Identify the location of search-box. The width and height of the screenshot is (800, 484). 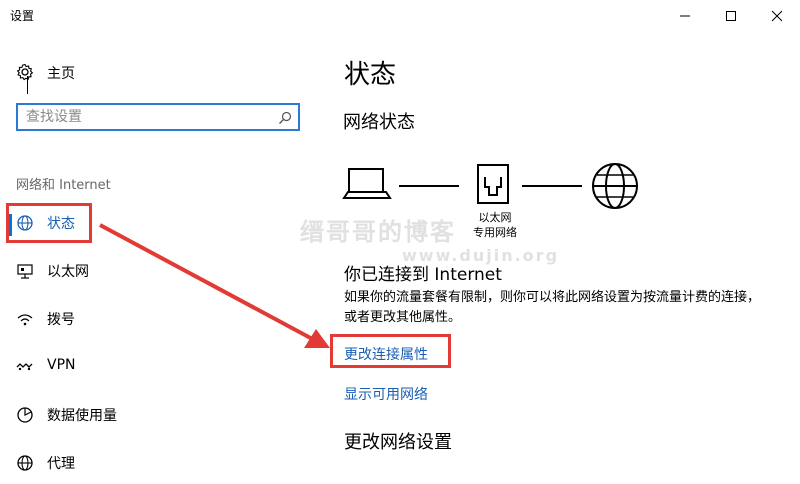
(158, 117).